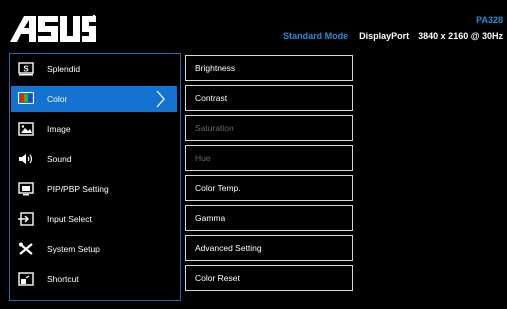 This screenshot has height=309, width=507. I want to click on submenu-item-color-temp: Color Temp., so click(269, 188).